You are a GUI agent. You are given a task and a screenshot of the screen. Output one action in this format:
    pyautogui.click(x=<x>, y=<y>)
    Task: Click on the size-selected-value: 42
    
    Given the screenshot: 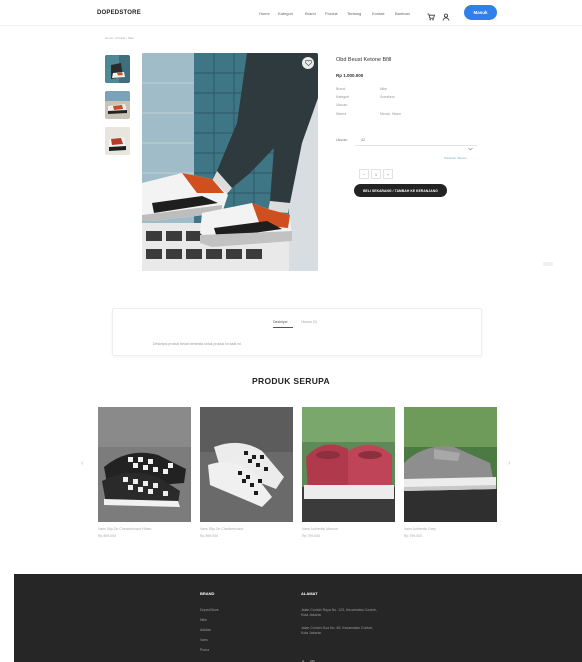 What is the action you would take?
    pyautogui.click(x=363, y=140)
    